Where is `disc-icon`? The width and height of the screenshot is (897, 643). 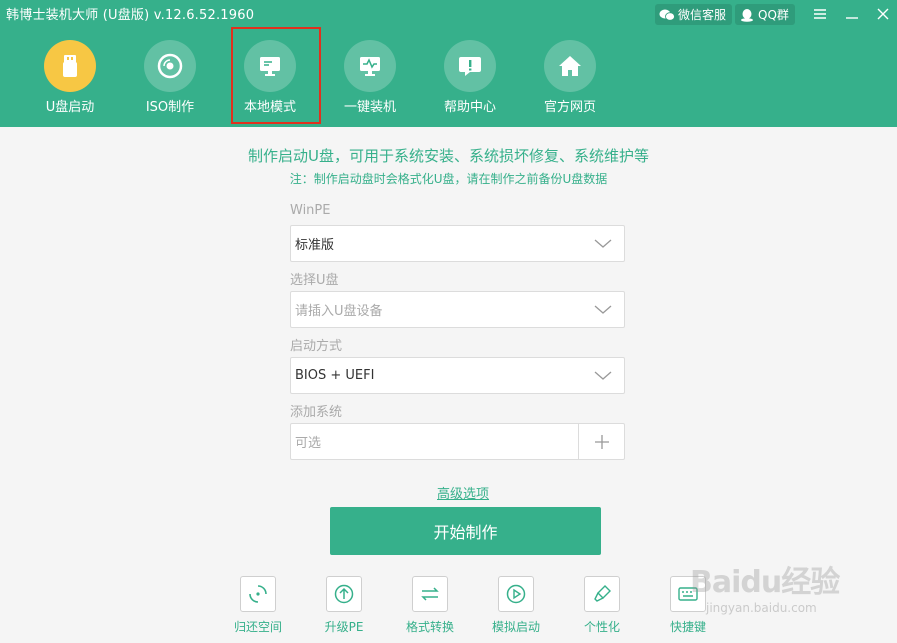 disc-icon is located at coordinates (170, 66).